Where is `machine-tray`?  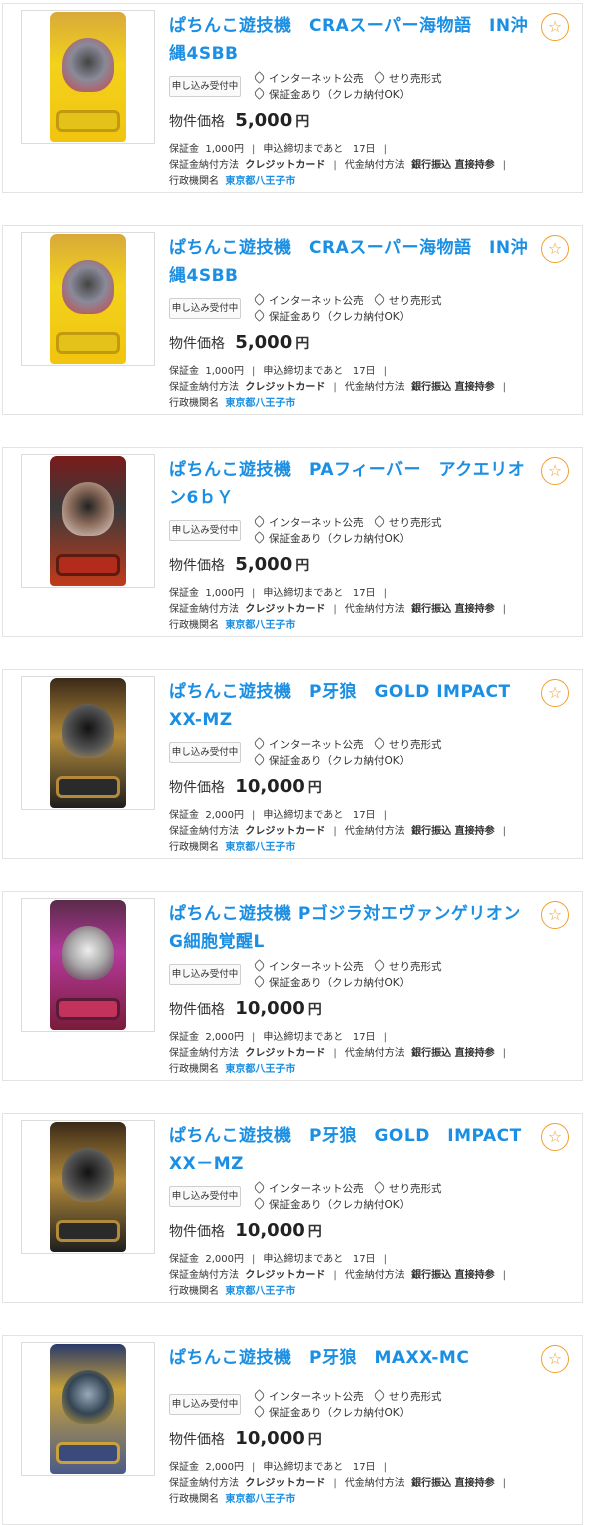
machine-tray is located at coordinates (88, 565).